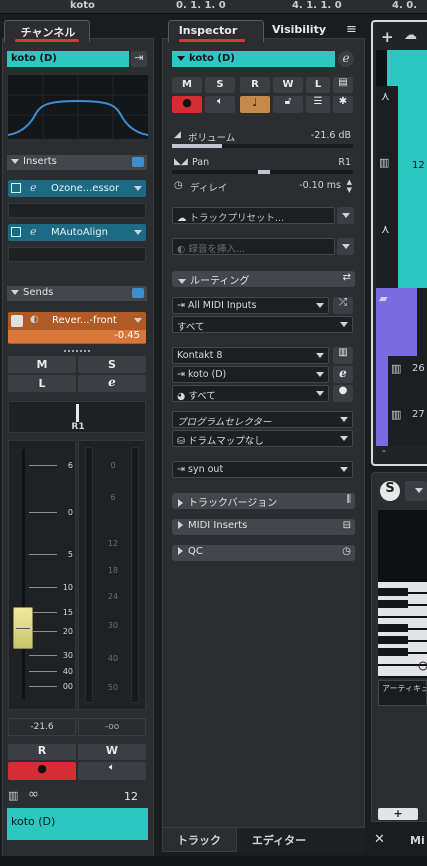 The image size is (427, 866). What do you see at coordinates (349, 186) in the screenshot?
I see `stepper-icon: ▲ ▼` at bounding box center [349, 186].